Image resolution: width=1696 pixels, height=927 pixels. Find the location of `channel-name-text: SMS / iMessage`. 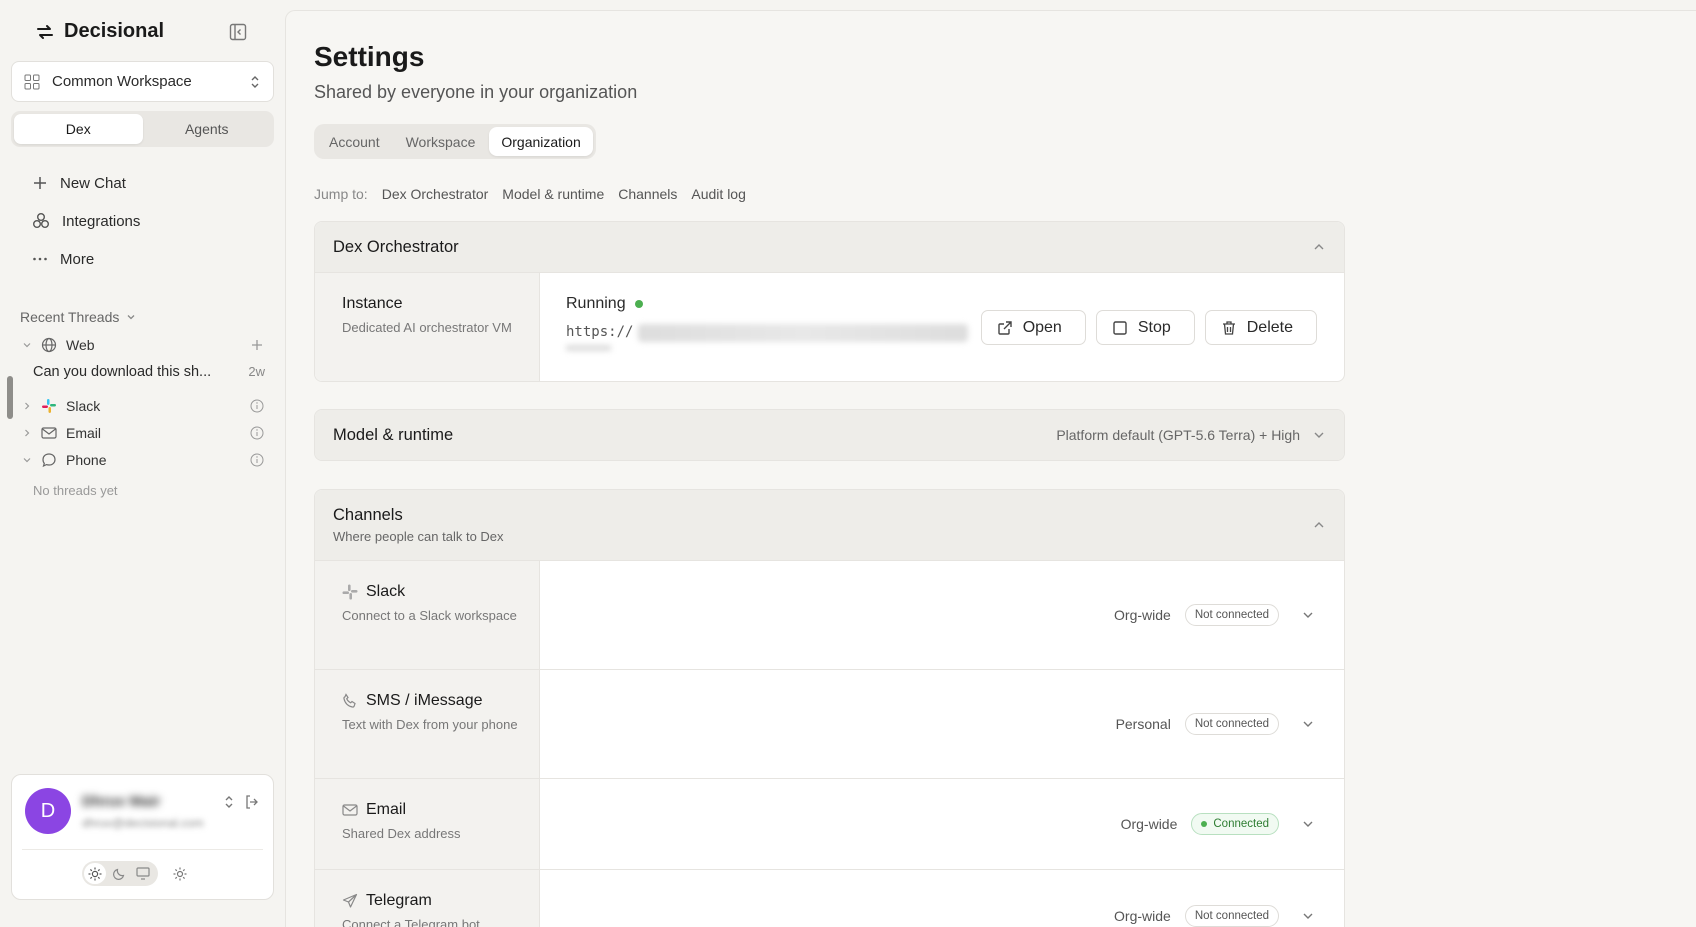

channel-name-text: SMS / iMessage is located at coordinates (424, 700).